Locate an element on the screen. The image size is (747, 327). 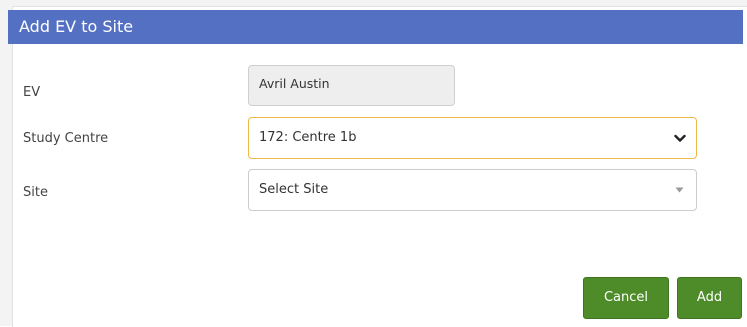
site-select: Select Site is located at coordinates (472, 190).